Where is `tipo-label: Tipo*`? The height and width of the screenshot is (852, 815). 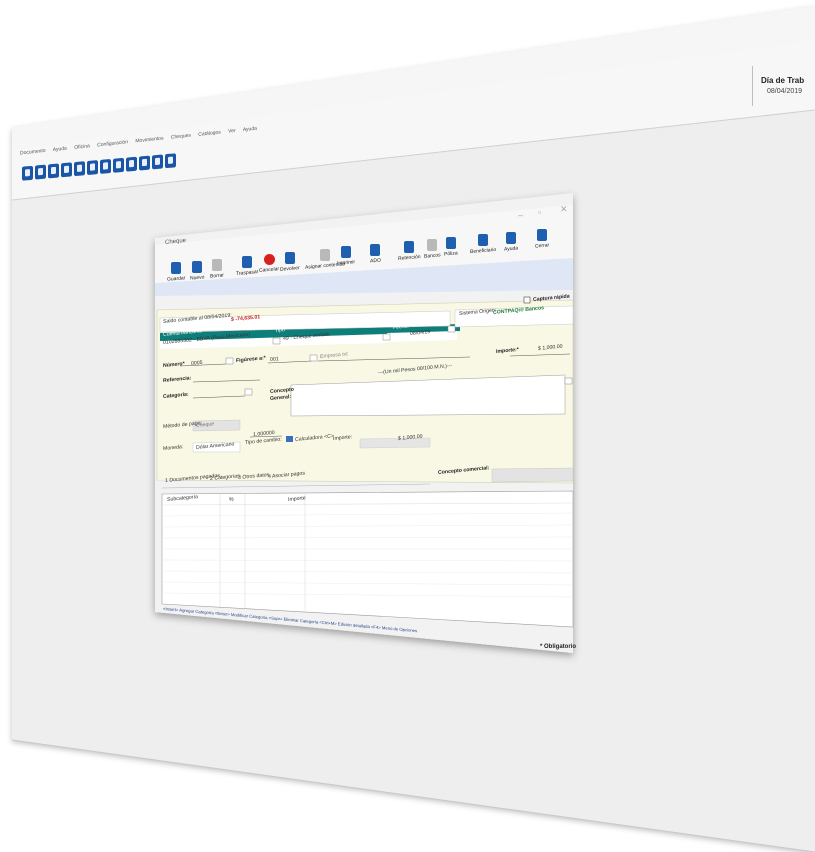
tipo-label: Tipo* is located at coordinates (281, 330).